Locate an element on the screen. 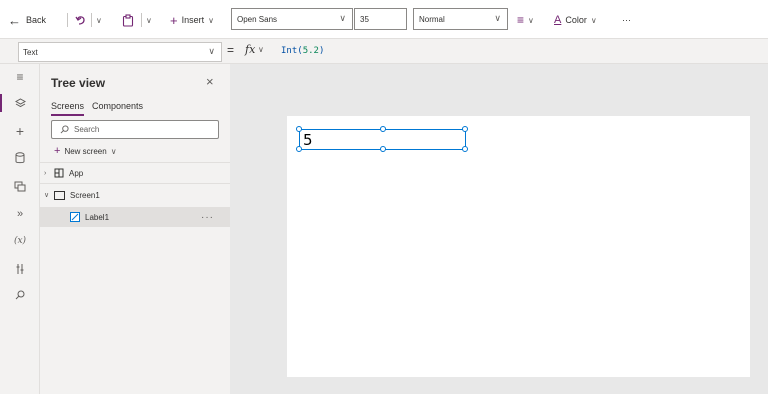 This screenshot has height=394, width=768. tools-icon is located at coordinates (20, 269).